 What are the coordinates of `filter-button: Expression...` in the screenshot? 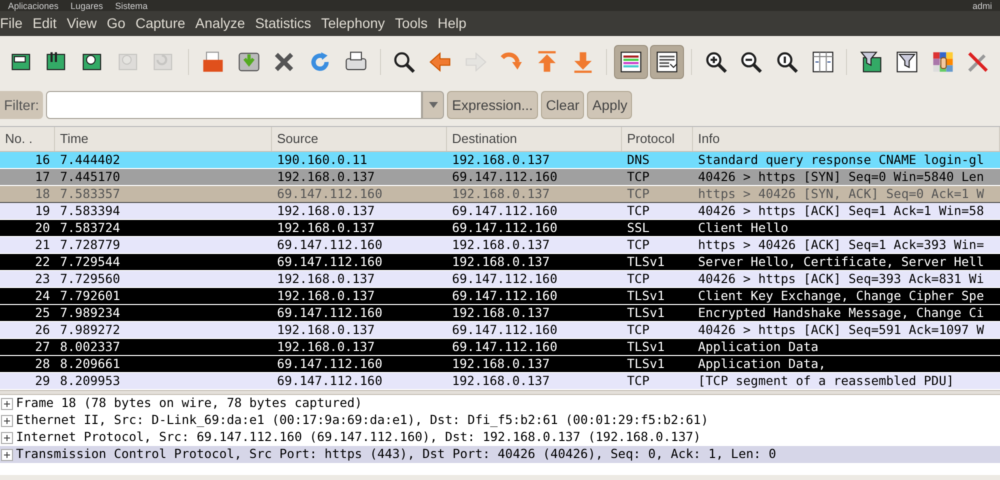 It's located at (492, 105).